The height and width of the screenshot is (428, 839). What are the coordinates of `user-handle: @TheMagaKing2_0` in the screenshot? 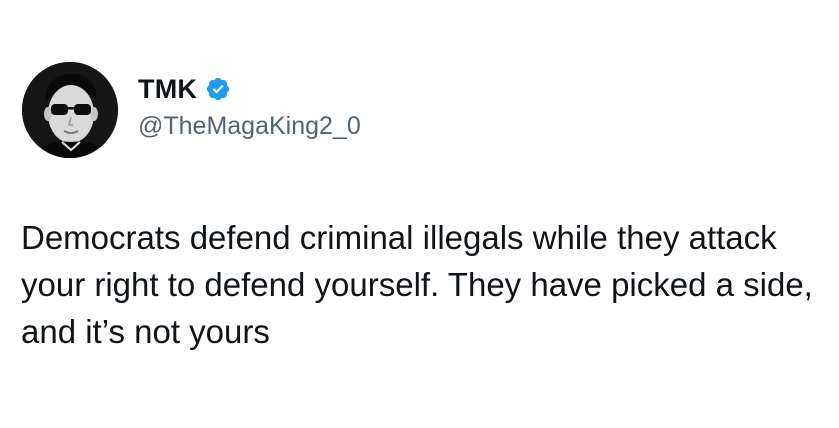 It's located at (249, 126).